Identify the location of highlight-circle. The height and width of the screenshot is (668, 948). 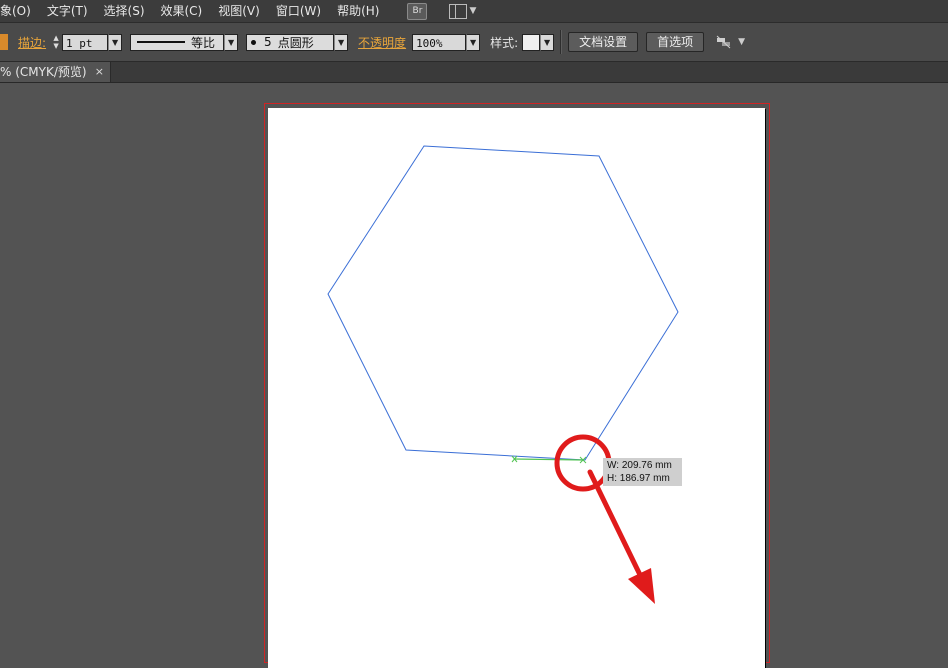
(583, 463).